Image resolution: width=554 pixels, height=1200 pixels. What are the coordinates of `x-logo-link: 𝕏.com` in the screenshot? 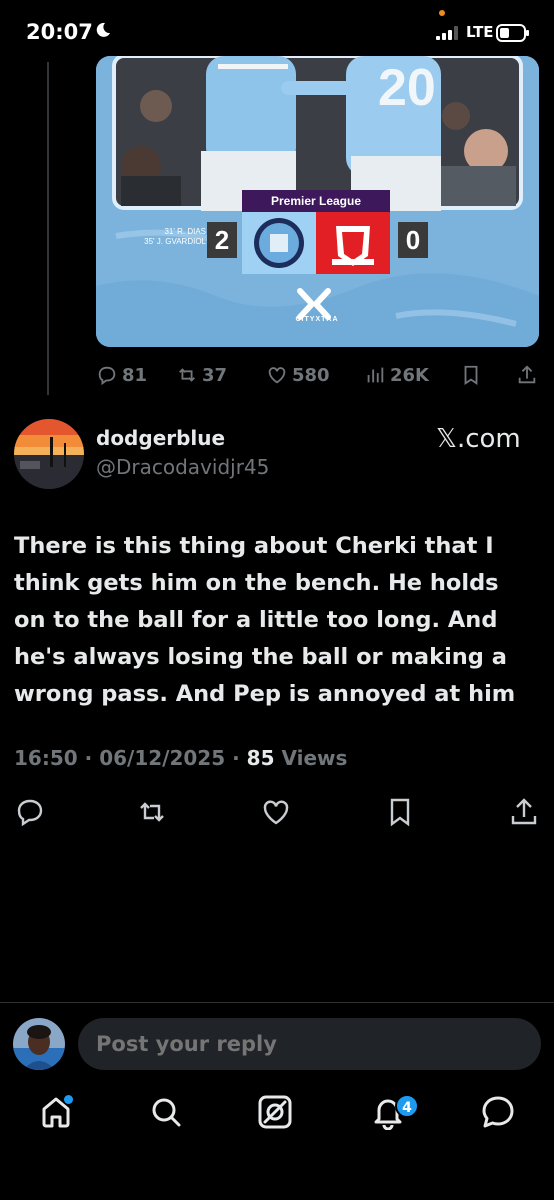 It's located at (478, 439).